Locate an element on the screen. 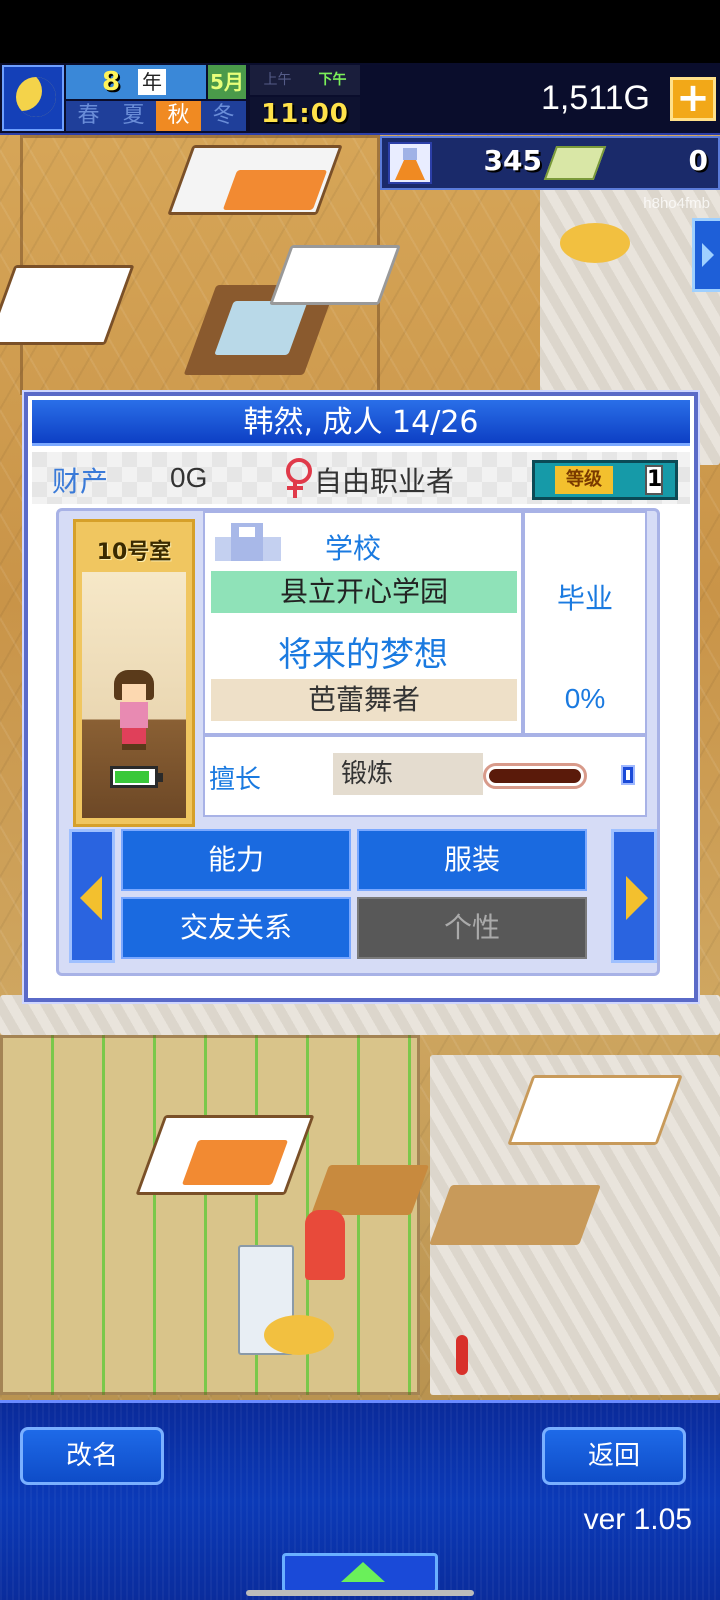 The width and height of the screenshot is (720, 1600). room-number: 10号室 is located at coordinates (134, 552).